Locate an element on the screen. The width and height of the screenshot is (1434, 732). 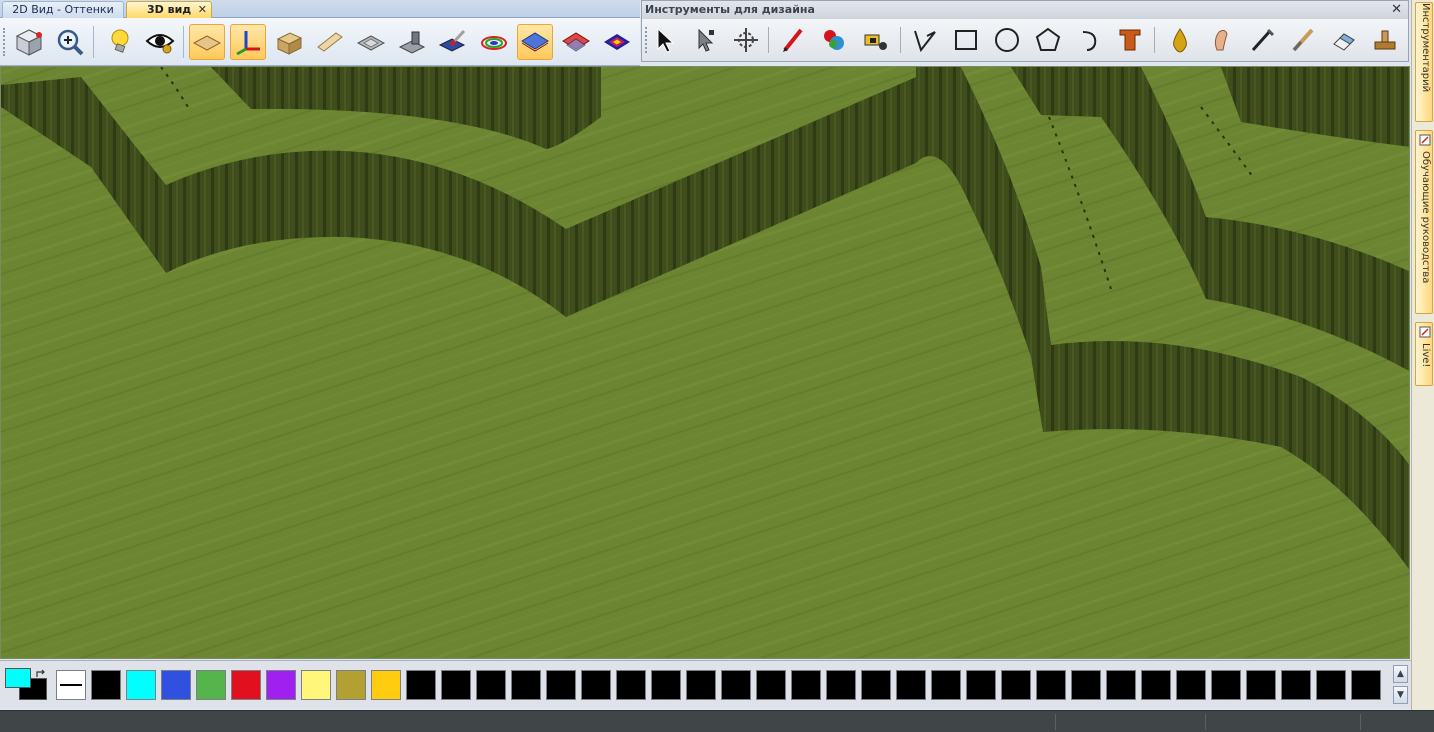
live-icon is located at coordinates (1425, 332).